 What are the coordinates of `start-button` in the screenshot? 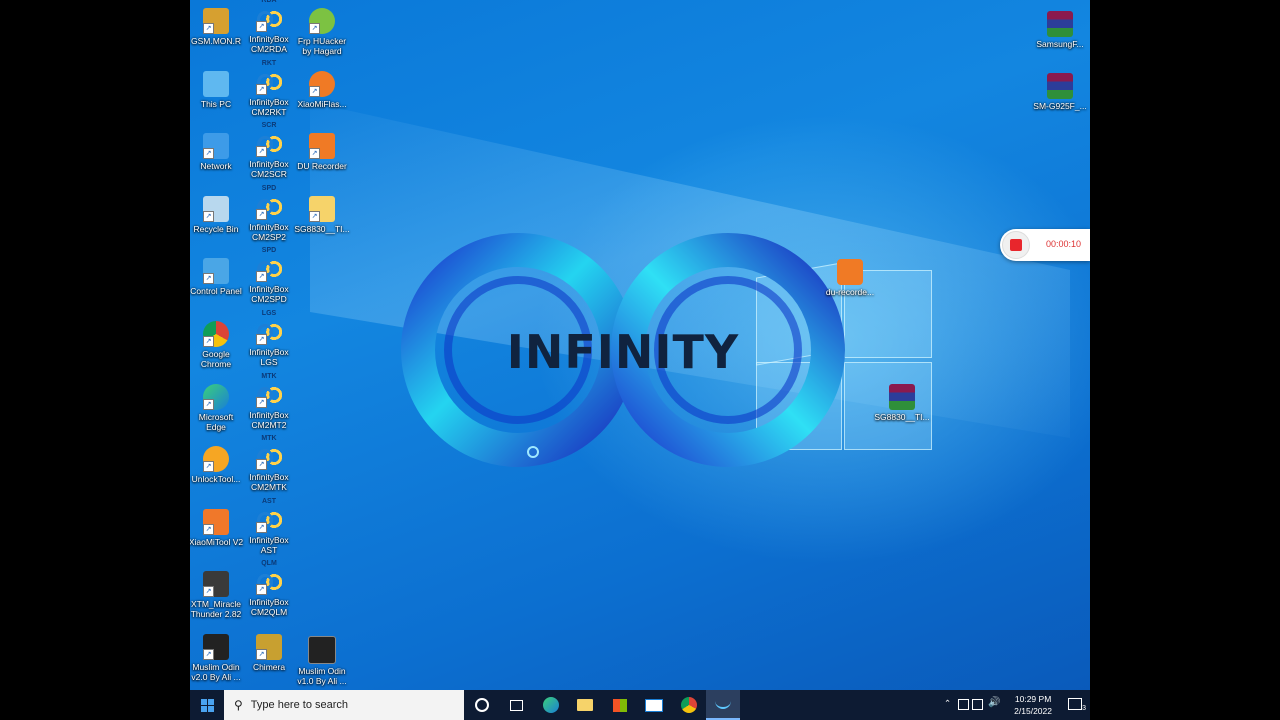 It's located at (207, 705).